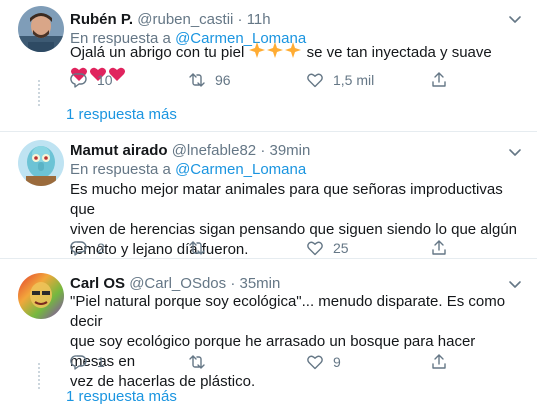 The image size is (537, 411). Describe the element at coordinates (323, 362) in the screenshot. I see `like-button: 9` at that location.